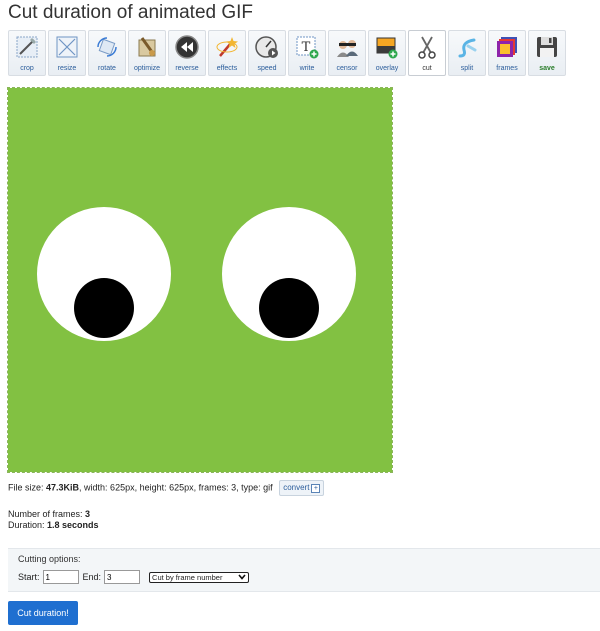 The height and width of the screenshot is (631, 600). I want to click on scissors-icon, so click(427, 47).